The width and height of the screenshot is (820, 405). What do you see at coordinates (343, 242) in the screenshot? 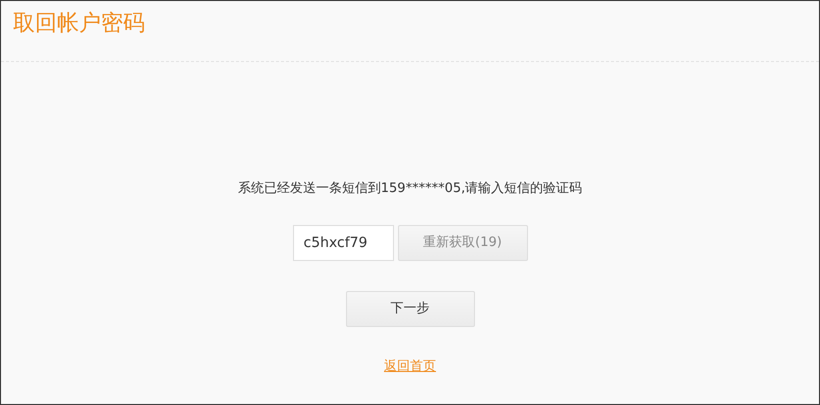
I see `code-field: c5hxcf79` at bounding box center [343, 242].